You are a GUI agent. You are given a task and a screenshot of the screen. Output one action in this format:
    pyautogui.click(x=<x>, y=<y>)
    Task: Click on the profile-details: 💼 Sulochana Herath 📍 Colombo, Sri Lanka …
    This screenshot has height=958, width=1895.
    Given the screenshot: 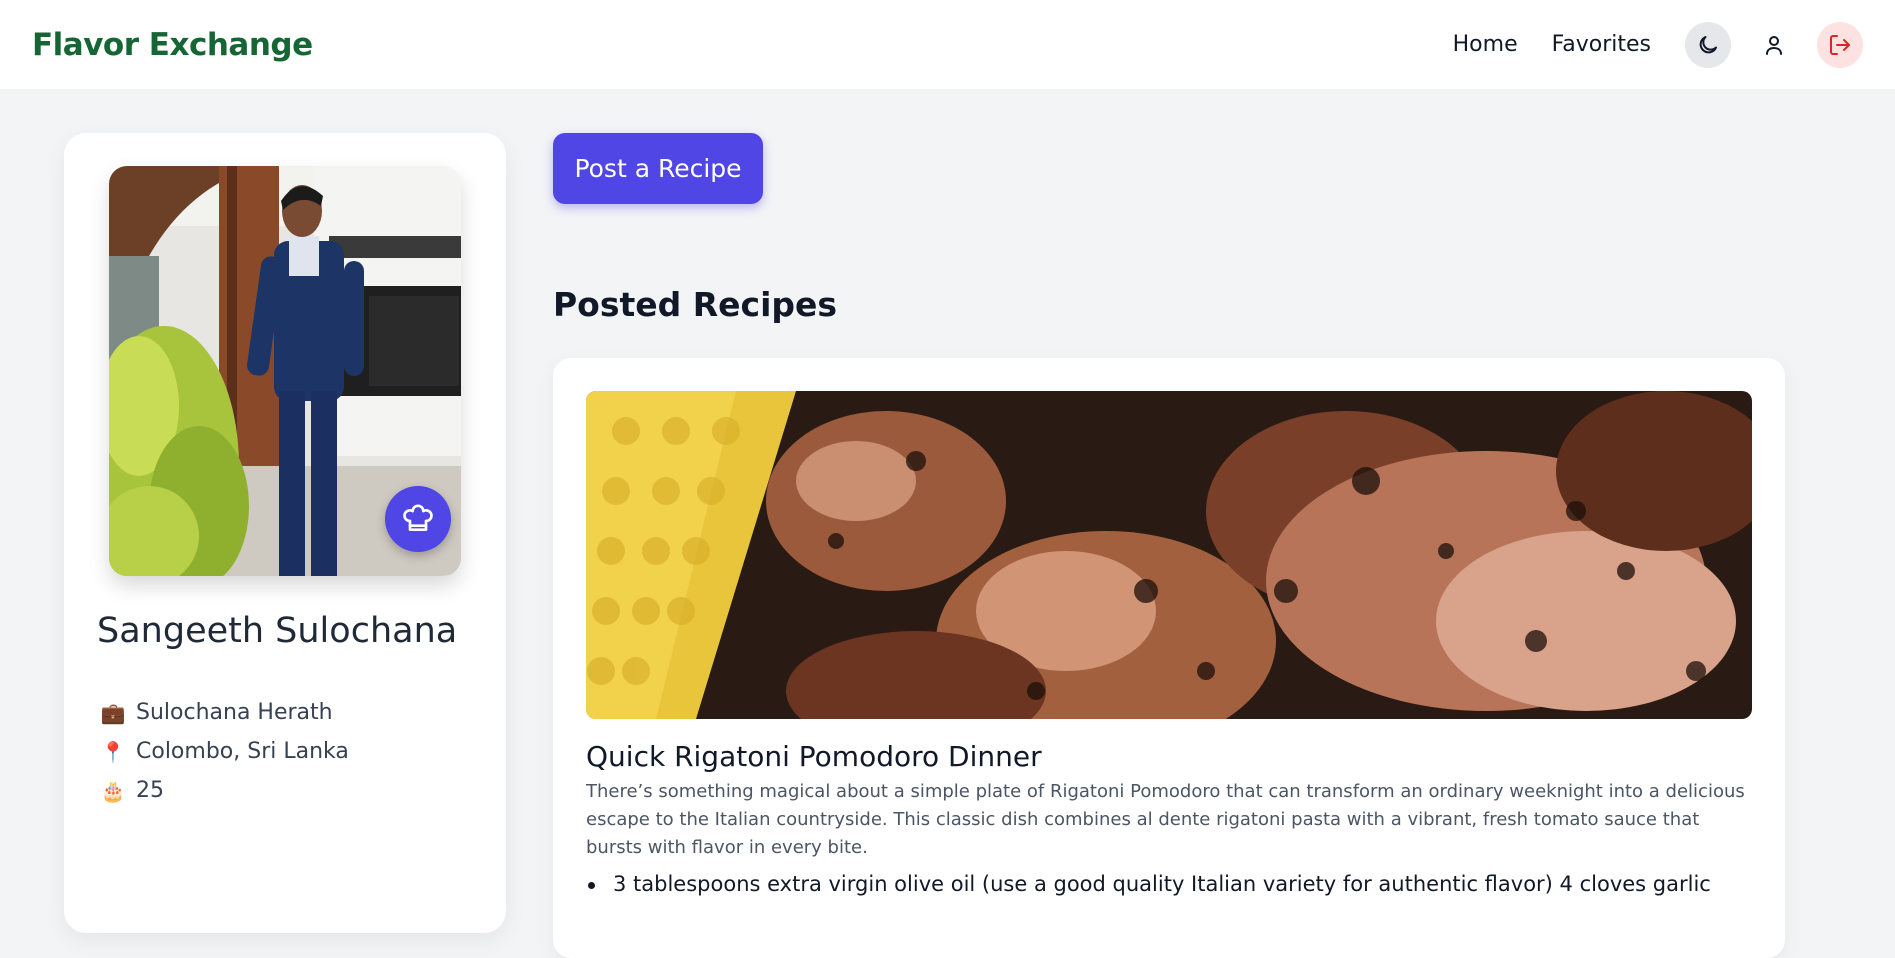 What is the action you would take?
    pyautogui.click(x=224, y=751)
    